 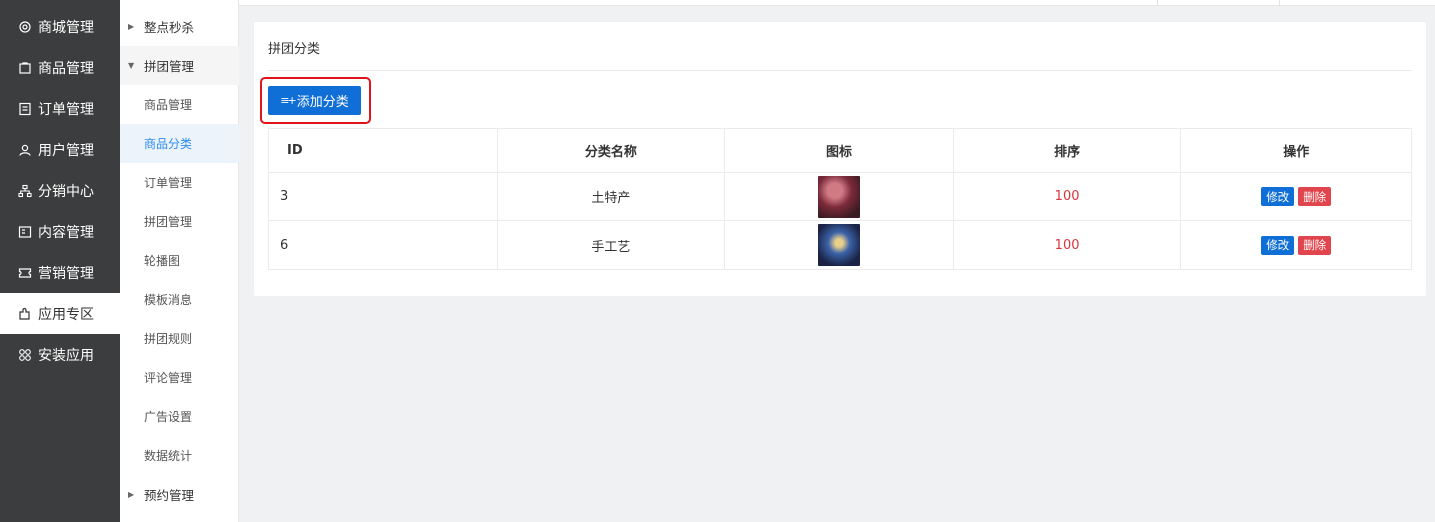 I want to click on ticket-icon, so click(x=25, y=273).